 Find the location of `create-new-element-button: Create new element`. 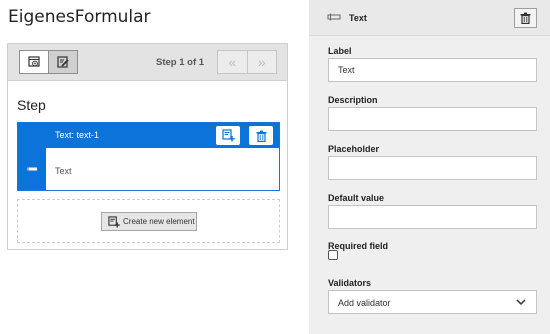

create-new-element-button: Create new element is located at coordinates (149, 221).